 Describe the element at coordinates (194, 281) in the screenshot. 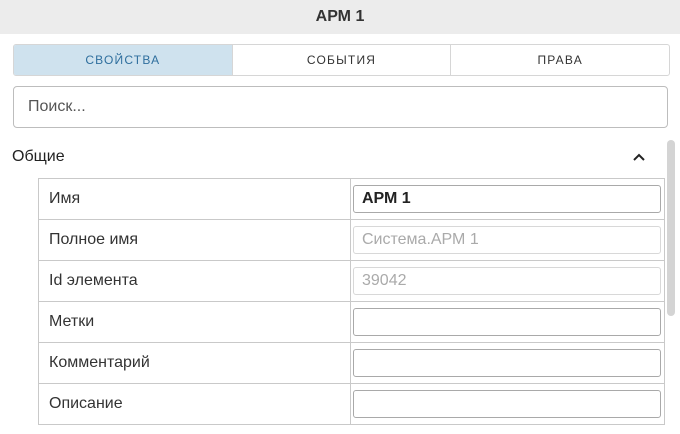

I see `property-label: Id элемента` at that location.